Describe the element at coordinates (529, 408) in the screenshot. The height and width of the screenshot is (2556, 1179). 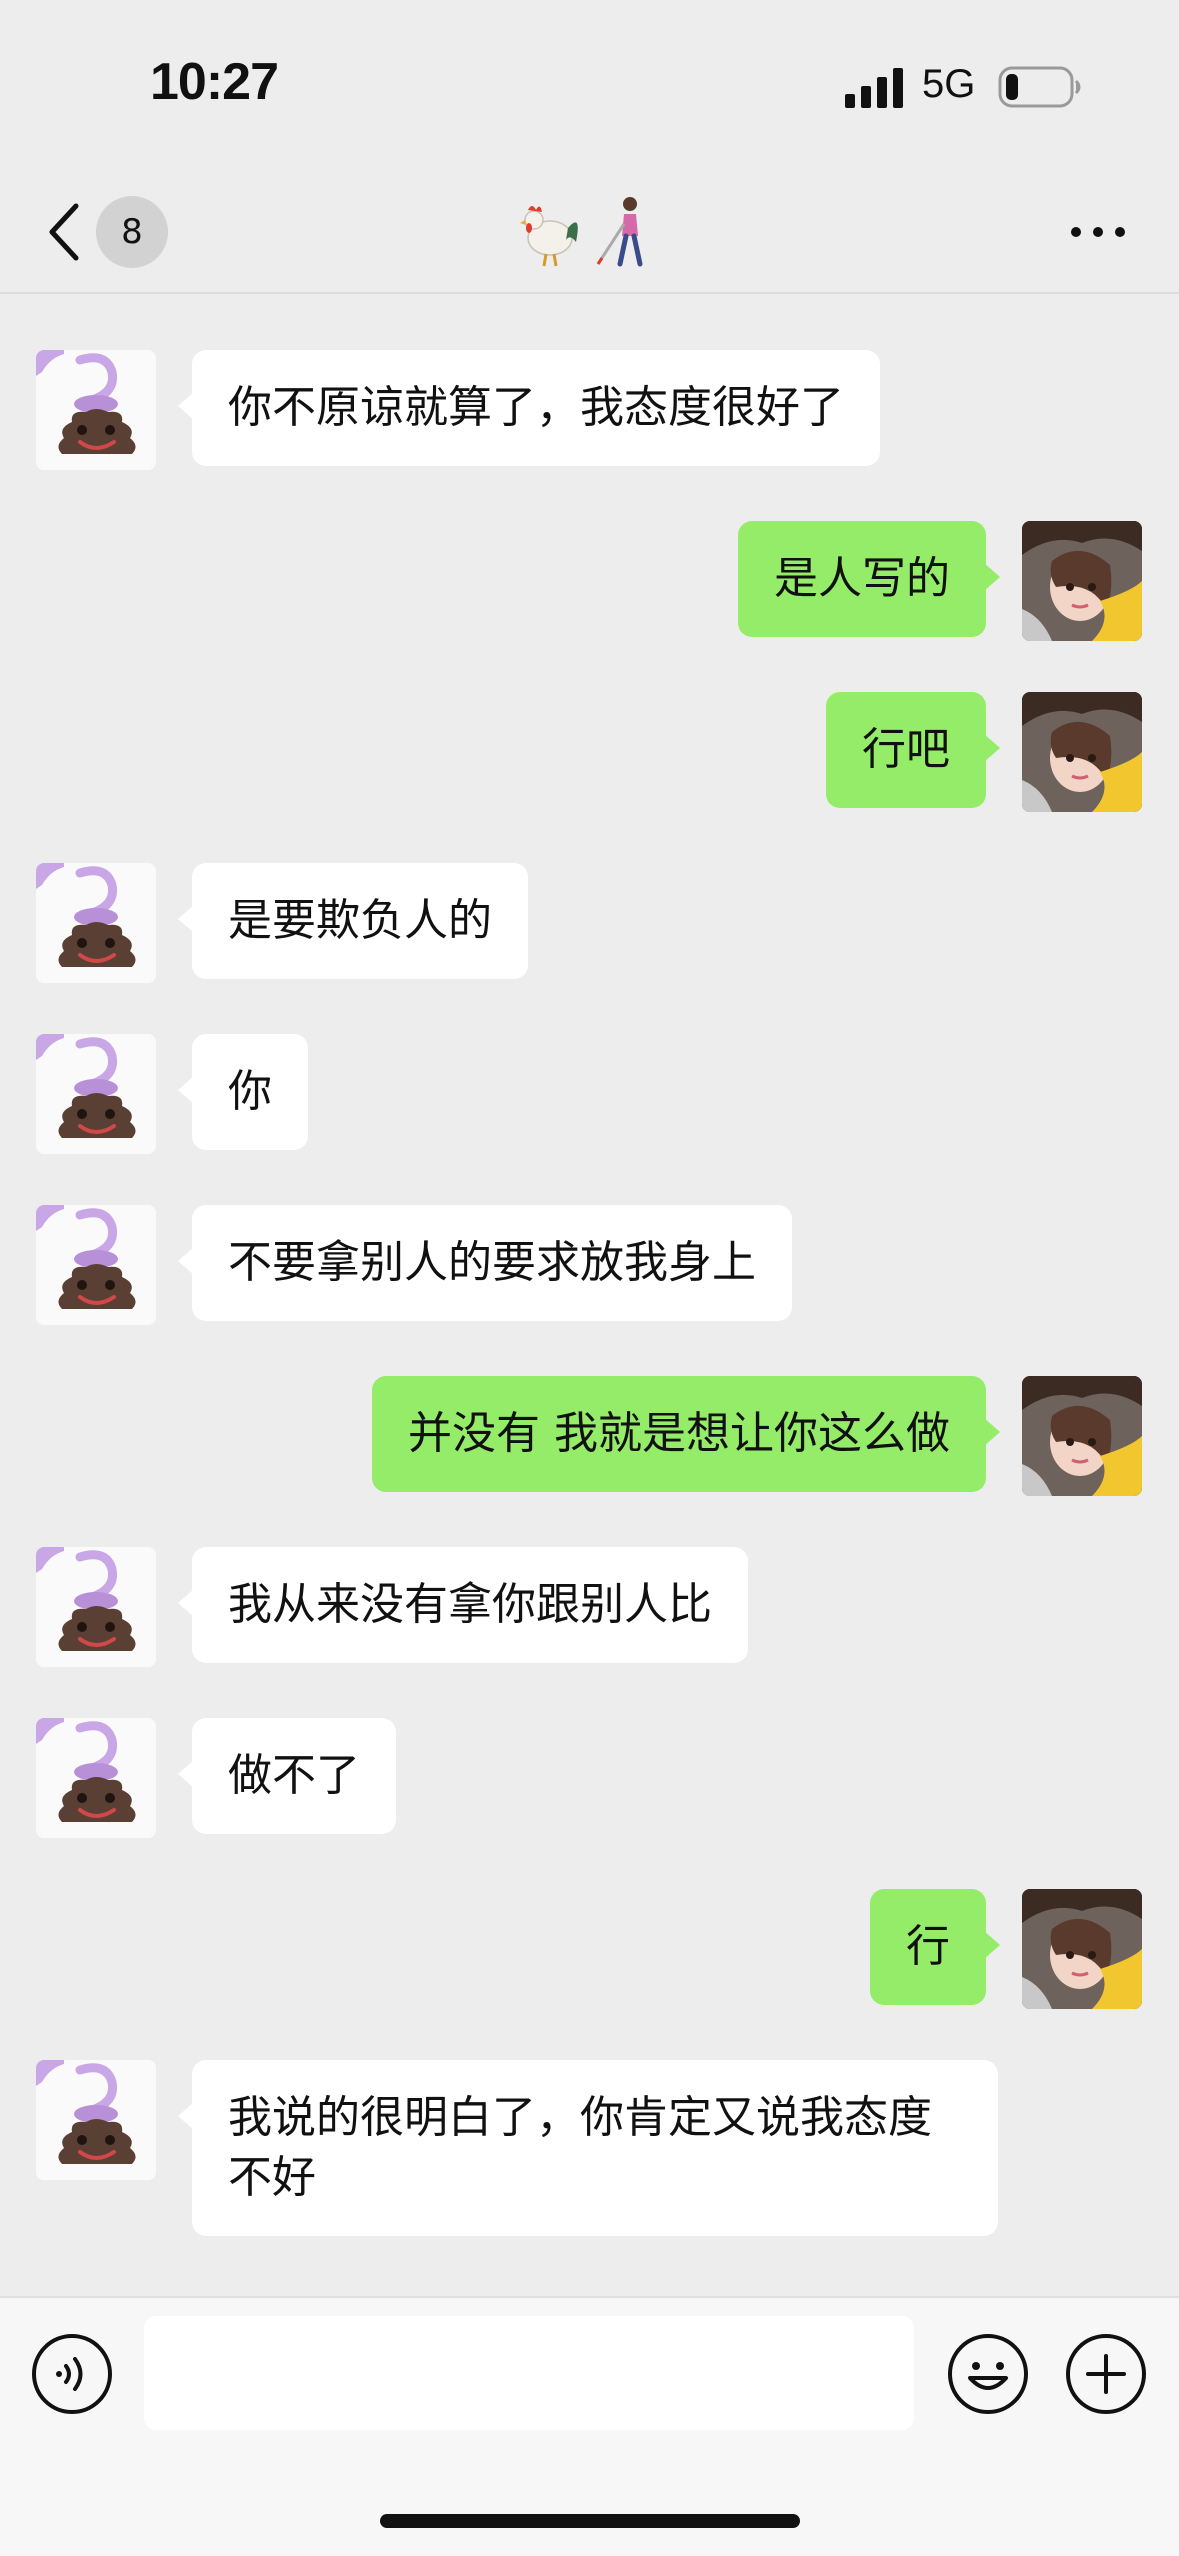
I see `message-bubble-received: 你不原谅就算了，我态度很好了` at that location.